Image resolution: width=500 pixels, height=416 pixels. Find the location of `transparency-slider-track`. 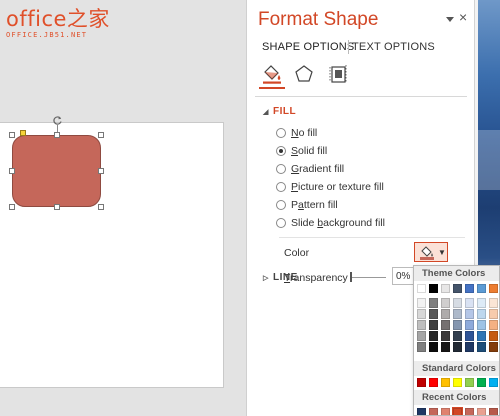

transparency-slider-track is located at coordinates (368, 277).